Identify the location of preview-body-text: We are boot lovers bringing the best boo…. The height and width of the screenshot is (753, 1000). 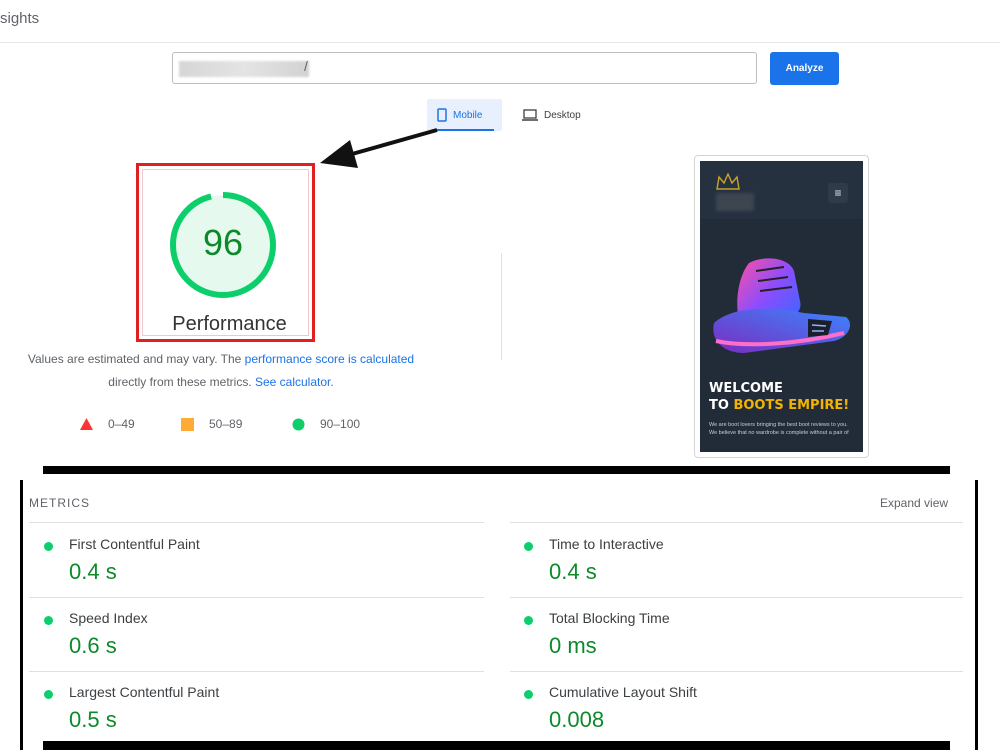
(779, 429).